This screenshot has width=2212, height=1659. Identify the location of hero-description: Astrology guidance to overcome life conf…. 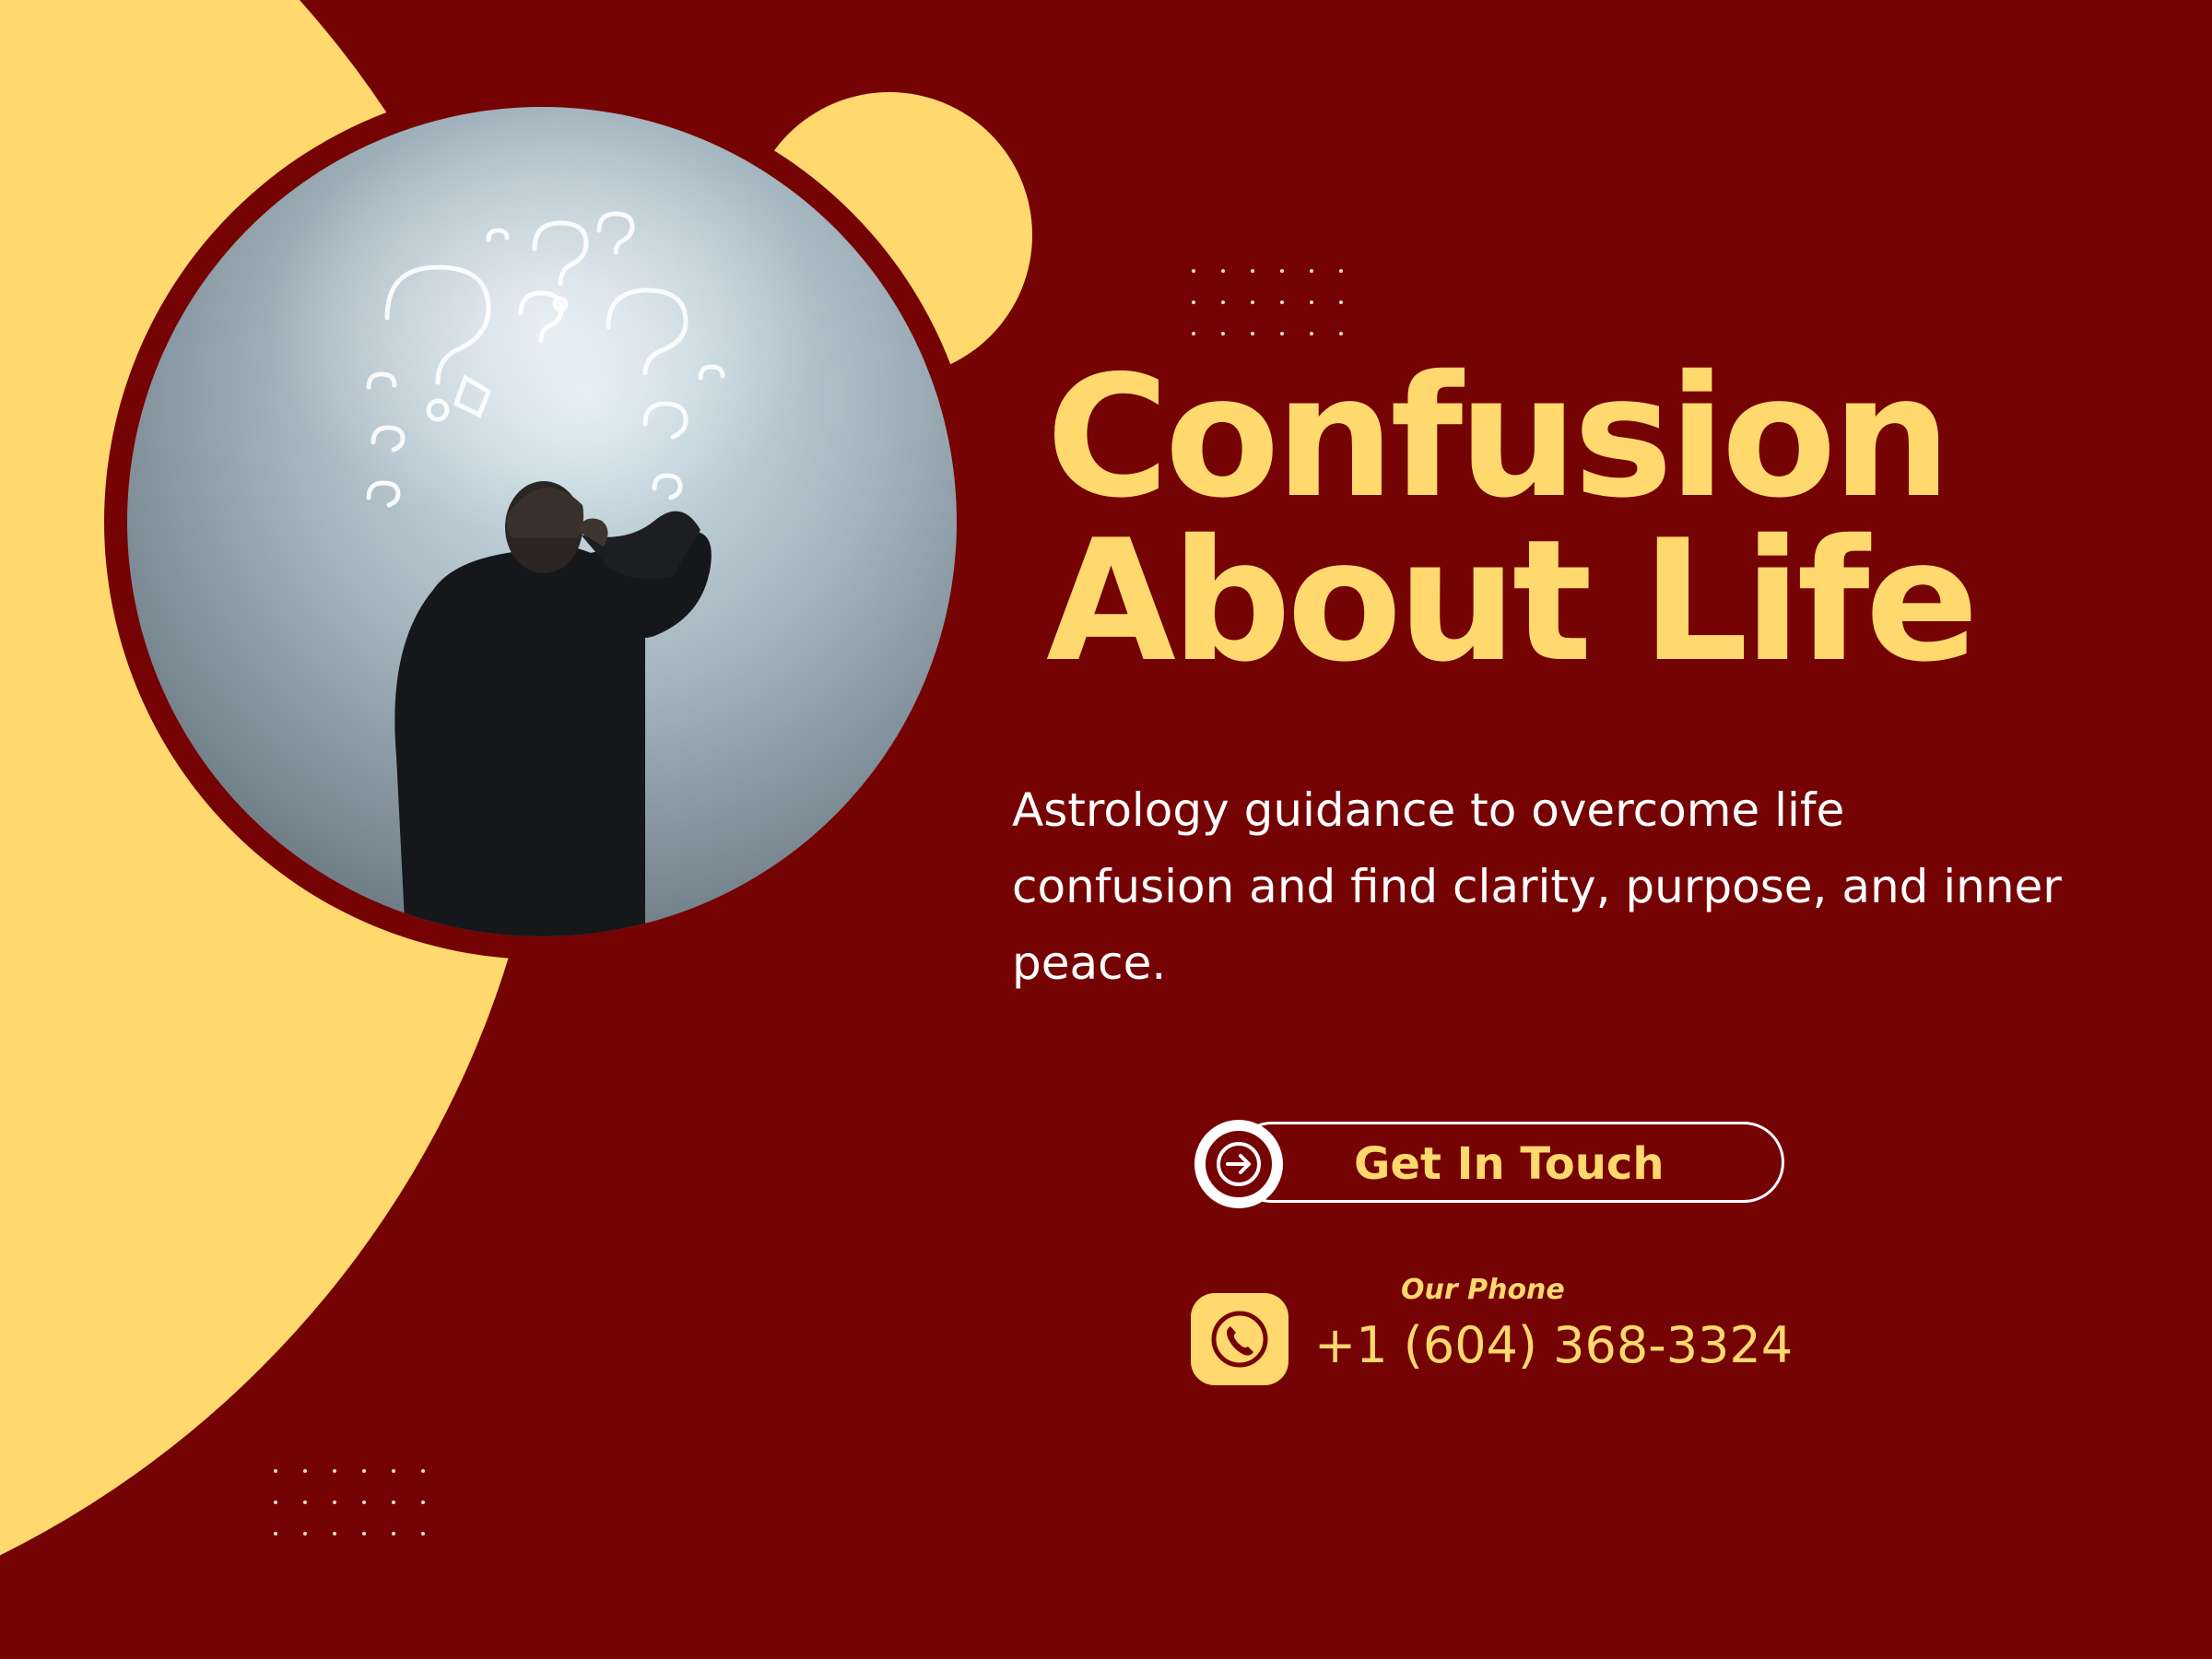
(1537, 886).